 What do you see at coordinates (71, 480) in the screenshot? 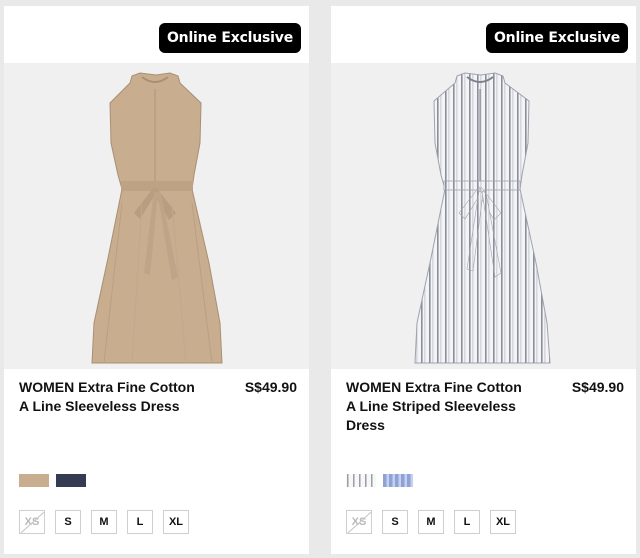
I see `color-swatch-navy` at bounding box center [71, 480].